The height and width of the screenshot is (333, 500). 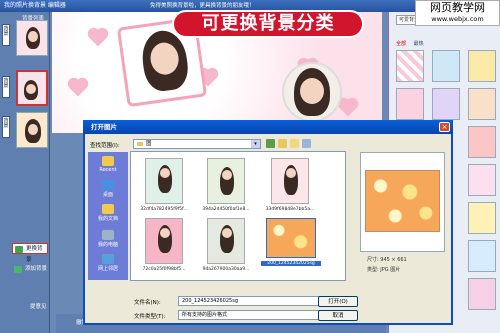 I want to click on look-in-select: 图 ▾, so click(x=197, y=144).